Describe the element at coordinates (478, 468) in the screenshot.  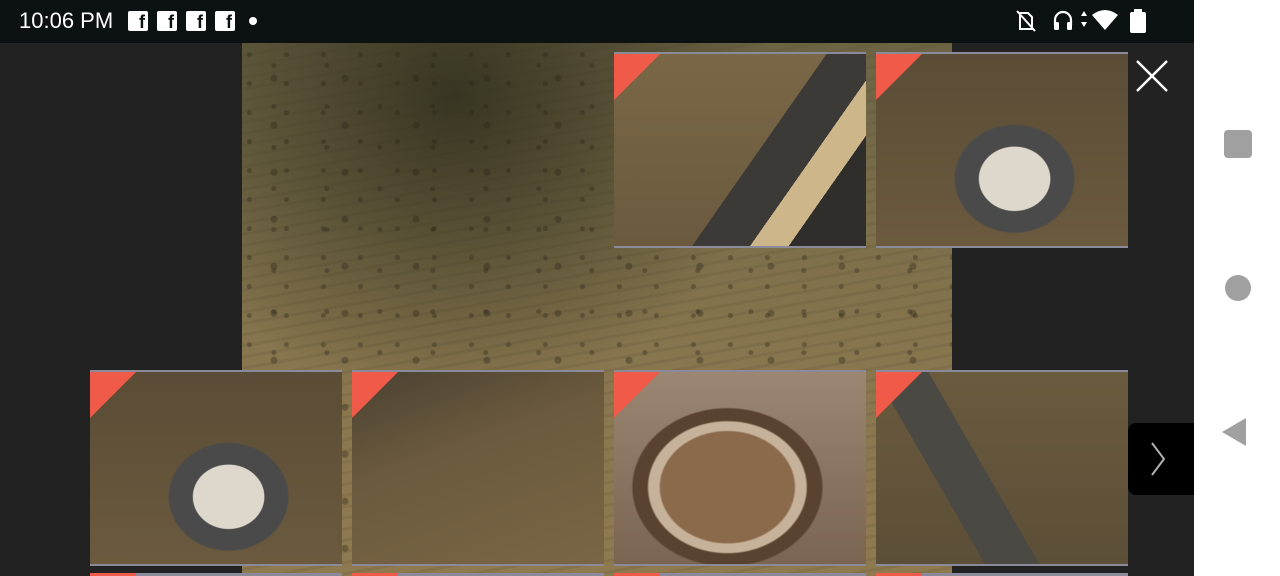
I see `thumbnail-mars-ground` at that location.